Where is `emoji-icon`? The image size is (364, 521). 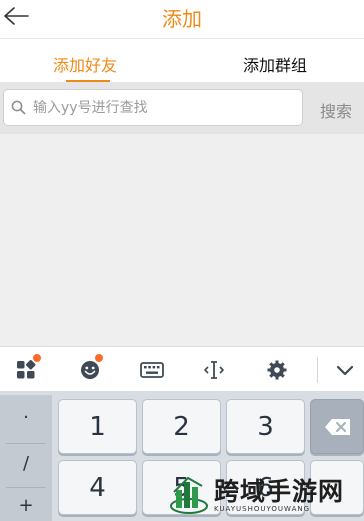 emoji-icon is located at coordinates (91, 367).